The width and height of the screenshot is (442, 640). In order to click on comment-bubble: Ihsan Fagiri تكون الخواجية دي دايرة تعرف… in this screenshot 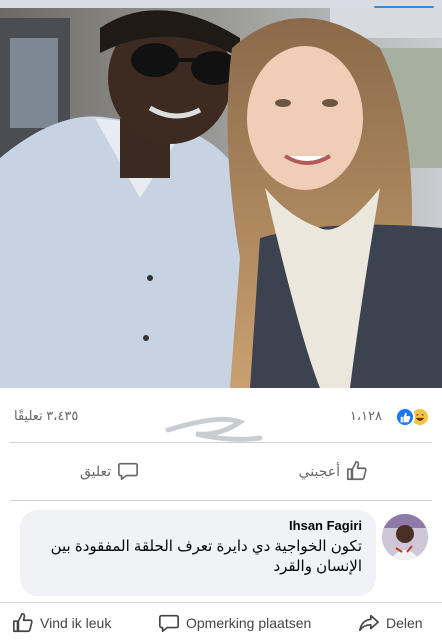, I will do `click(198, 553)`.